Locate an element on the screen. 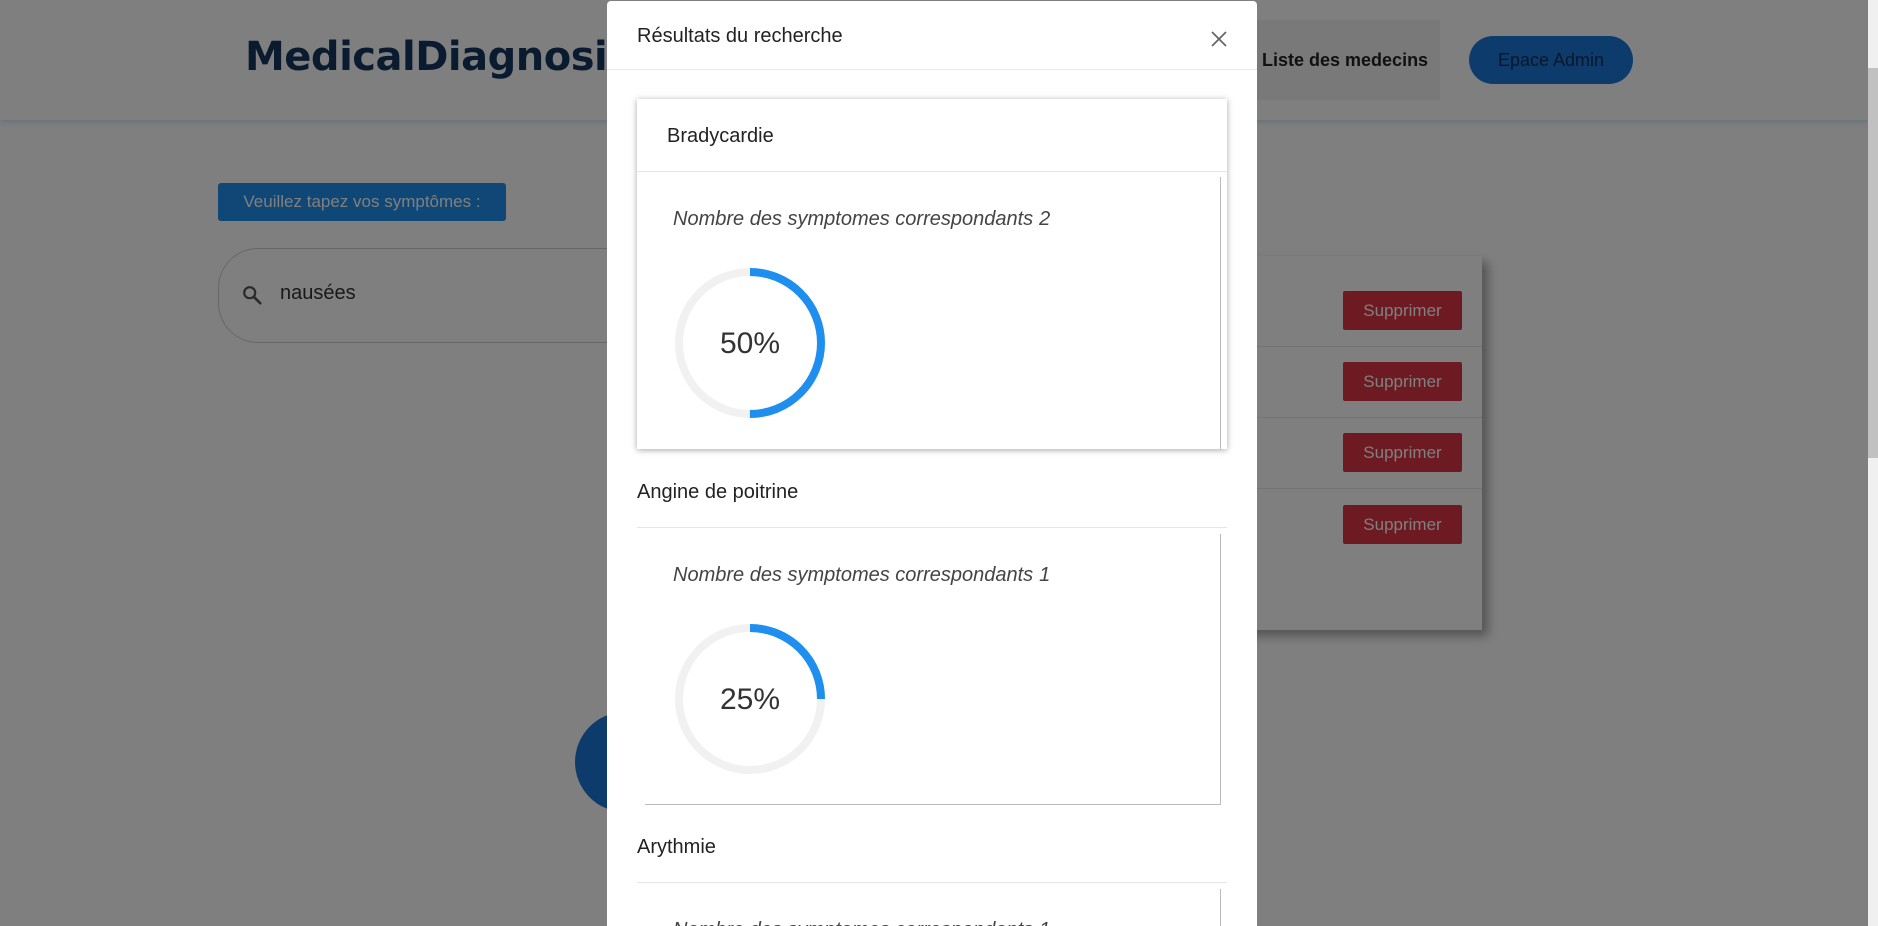 This screenshot has width=1878, height=926. match-percentage-label: 50% is located at coordinates (750, 343).